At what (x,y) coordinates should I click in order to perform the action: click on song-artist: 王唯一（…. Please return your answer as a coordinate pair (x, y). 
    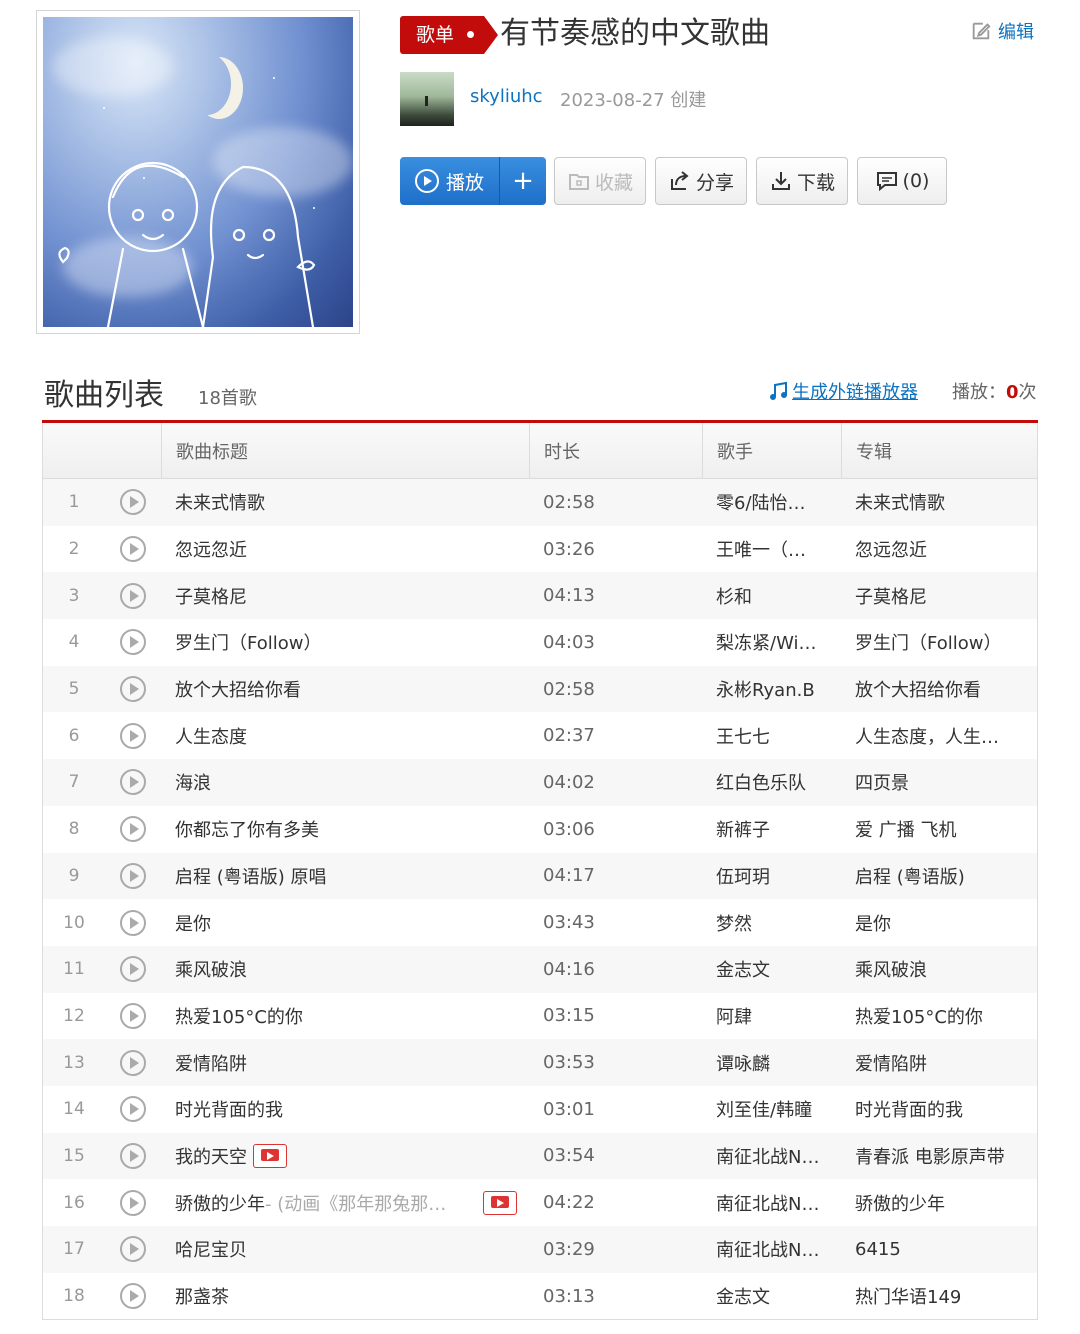
    Looking at the image, I should click on (771, 549).